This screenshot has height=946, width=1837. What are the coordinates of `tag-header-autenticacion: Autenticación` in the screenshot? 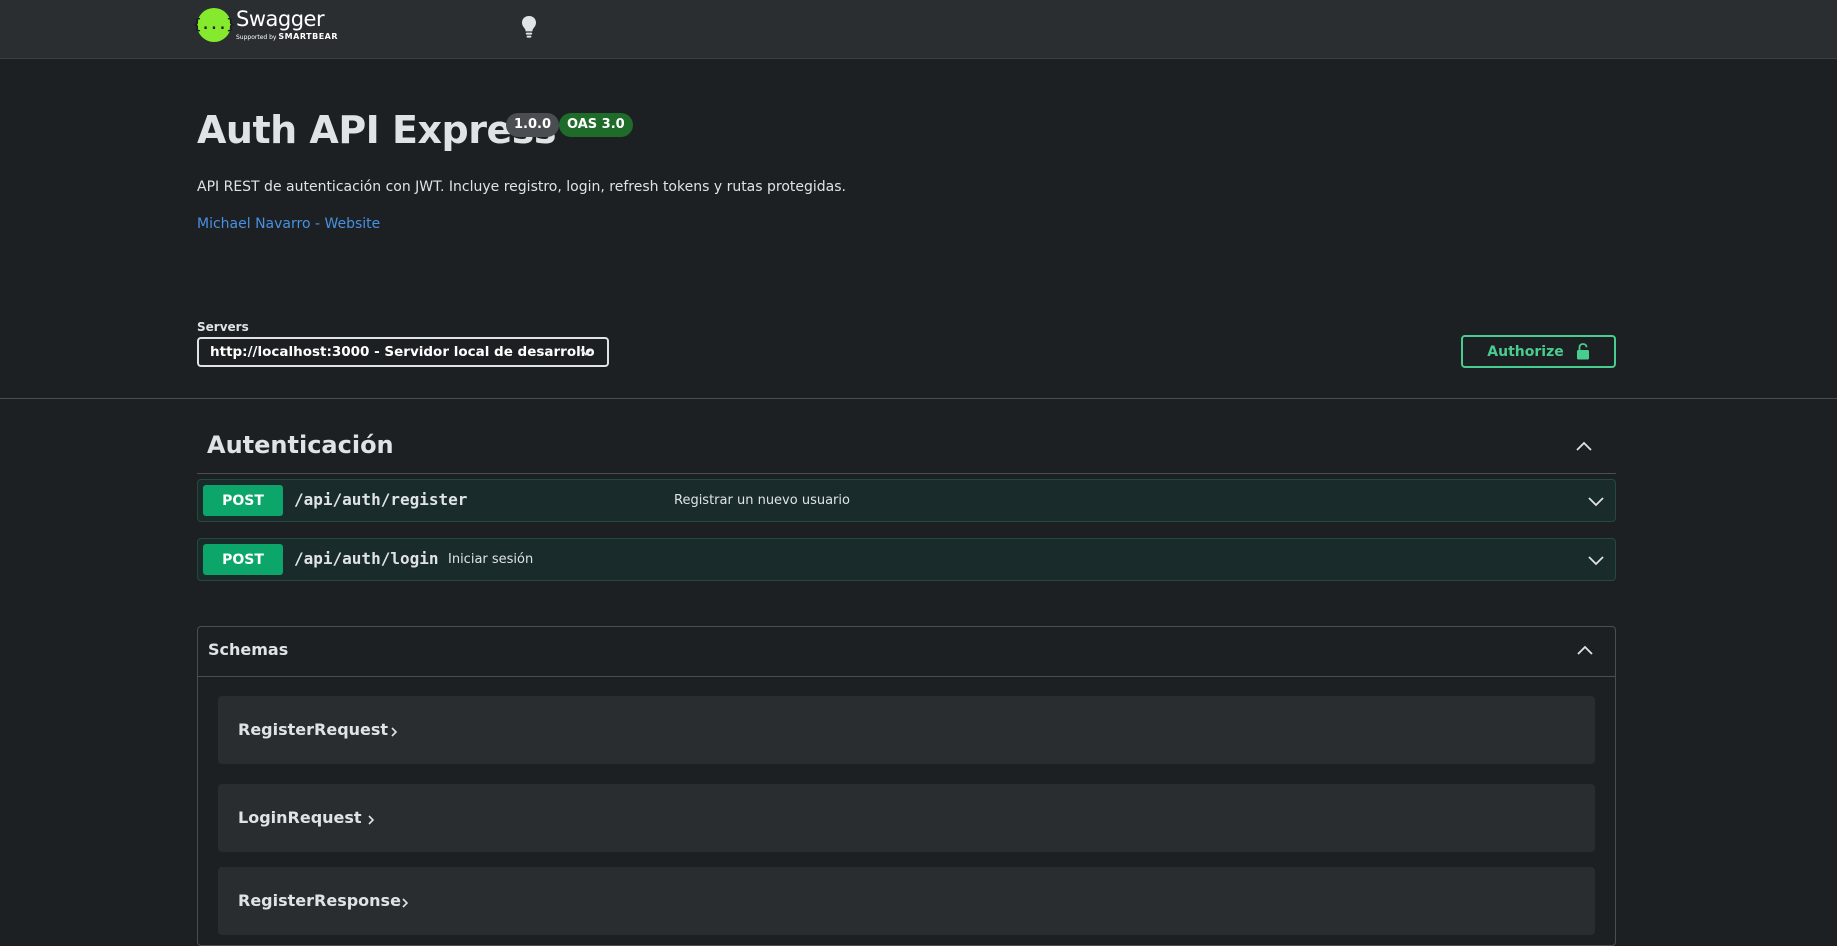 It's located at (906, 449).